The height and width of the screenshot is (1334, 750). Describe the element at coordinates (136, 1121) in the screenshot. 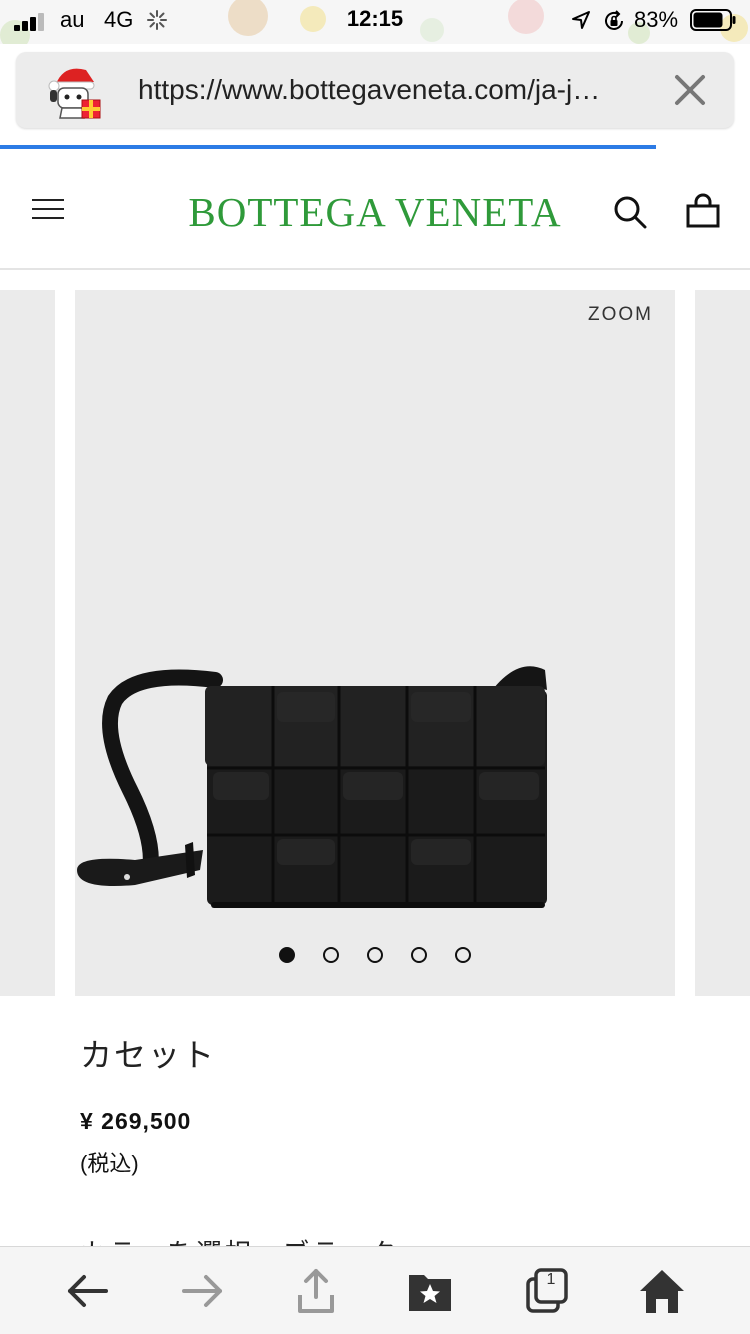

I see `product-price: ¥ 269,500` at that location.